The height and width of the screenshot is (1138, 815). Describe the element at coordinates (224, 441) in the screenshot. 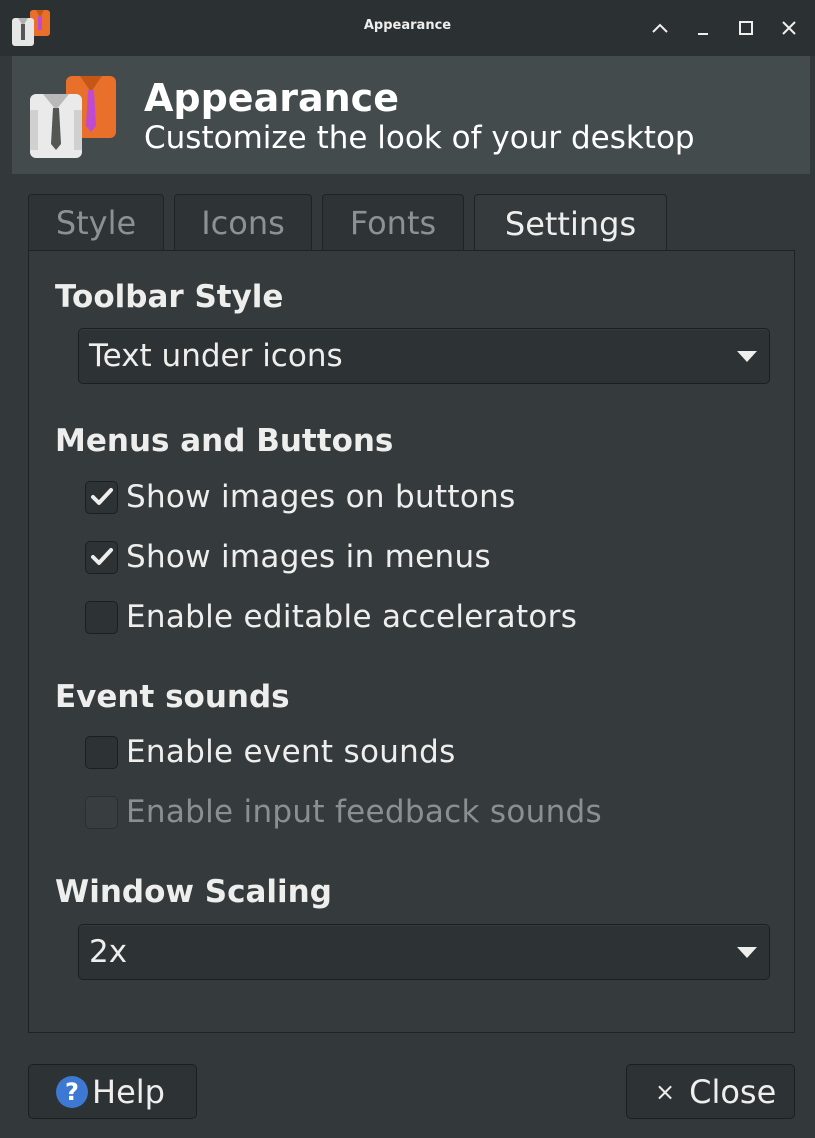

I see `menus-buttons-heading: Menus and Buttons` at that location.